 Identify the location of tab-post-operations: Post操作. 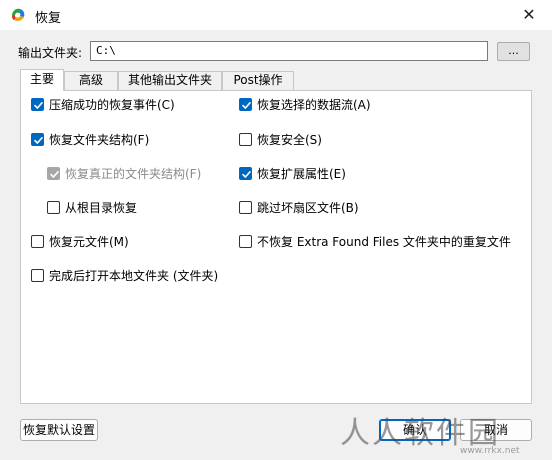
(258, 80).